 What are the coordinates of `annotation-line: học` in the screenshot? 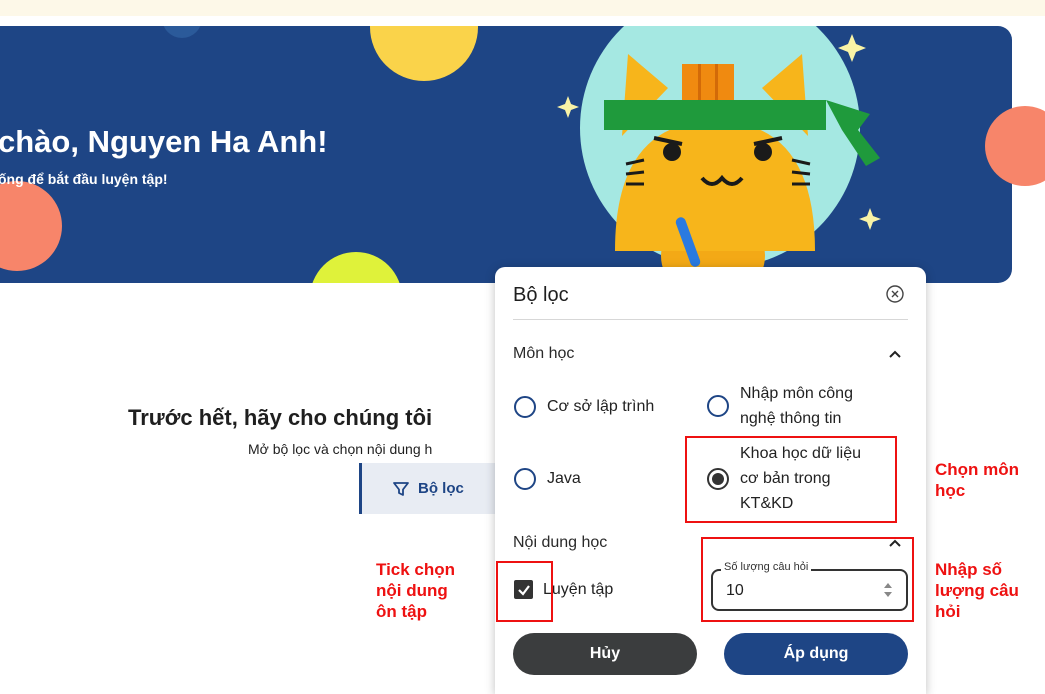 It's located at (950, 490).